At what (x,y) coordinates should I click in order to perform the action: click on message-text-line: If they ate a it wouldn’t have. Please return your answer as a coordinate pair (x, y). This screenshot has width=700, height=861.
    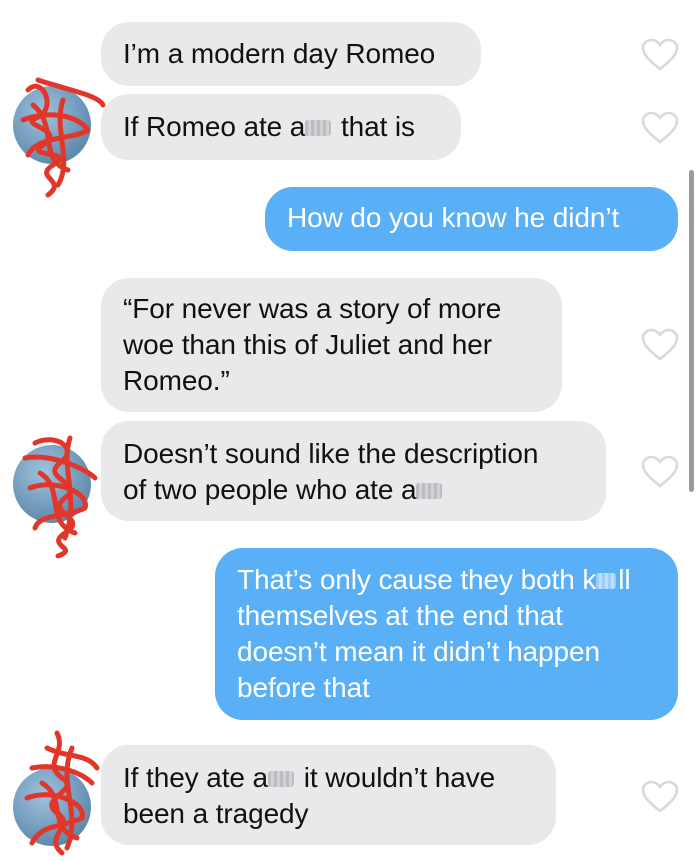
    Looking at the image, I should click on (309, 777).